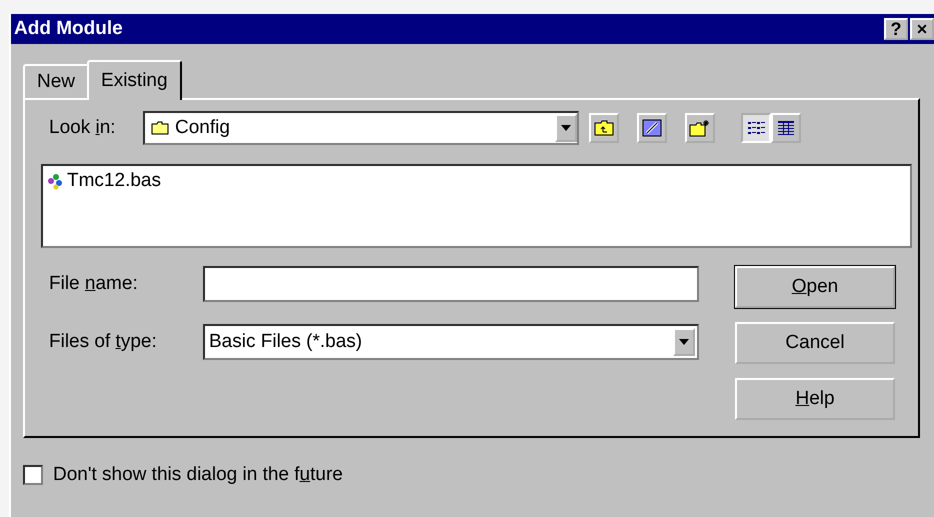 The image size is (934, 517). Describe the element at coordinates (56, 81) in the screenshot. I see `tab: New` at that location.